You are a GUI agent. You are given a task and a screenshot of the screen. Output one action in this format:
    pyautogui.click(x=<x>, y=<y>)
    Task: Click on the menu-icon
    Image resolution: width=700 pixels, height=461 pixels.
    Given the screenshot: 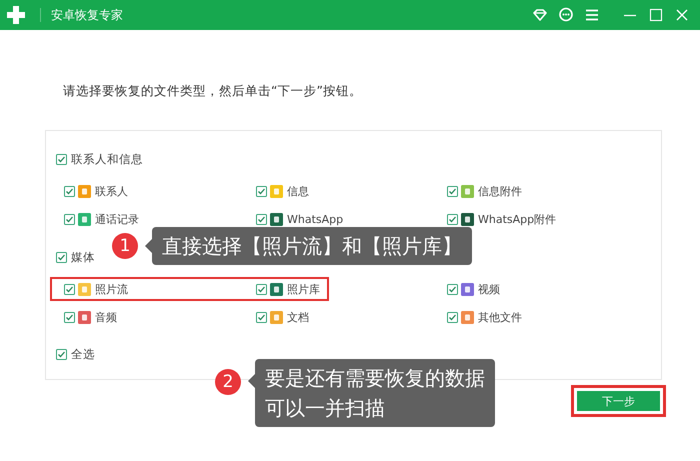 What is the action you would take?
    pyautogui.click(x=592, y=15)
    